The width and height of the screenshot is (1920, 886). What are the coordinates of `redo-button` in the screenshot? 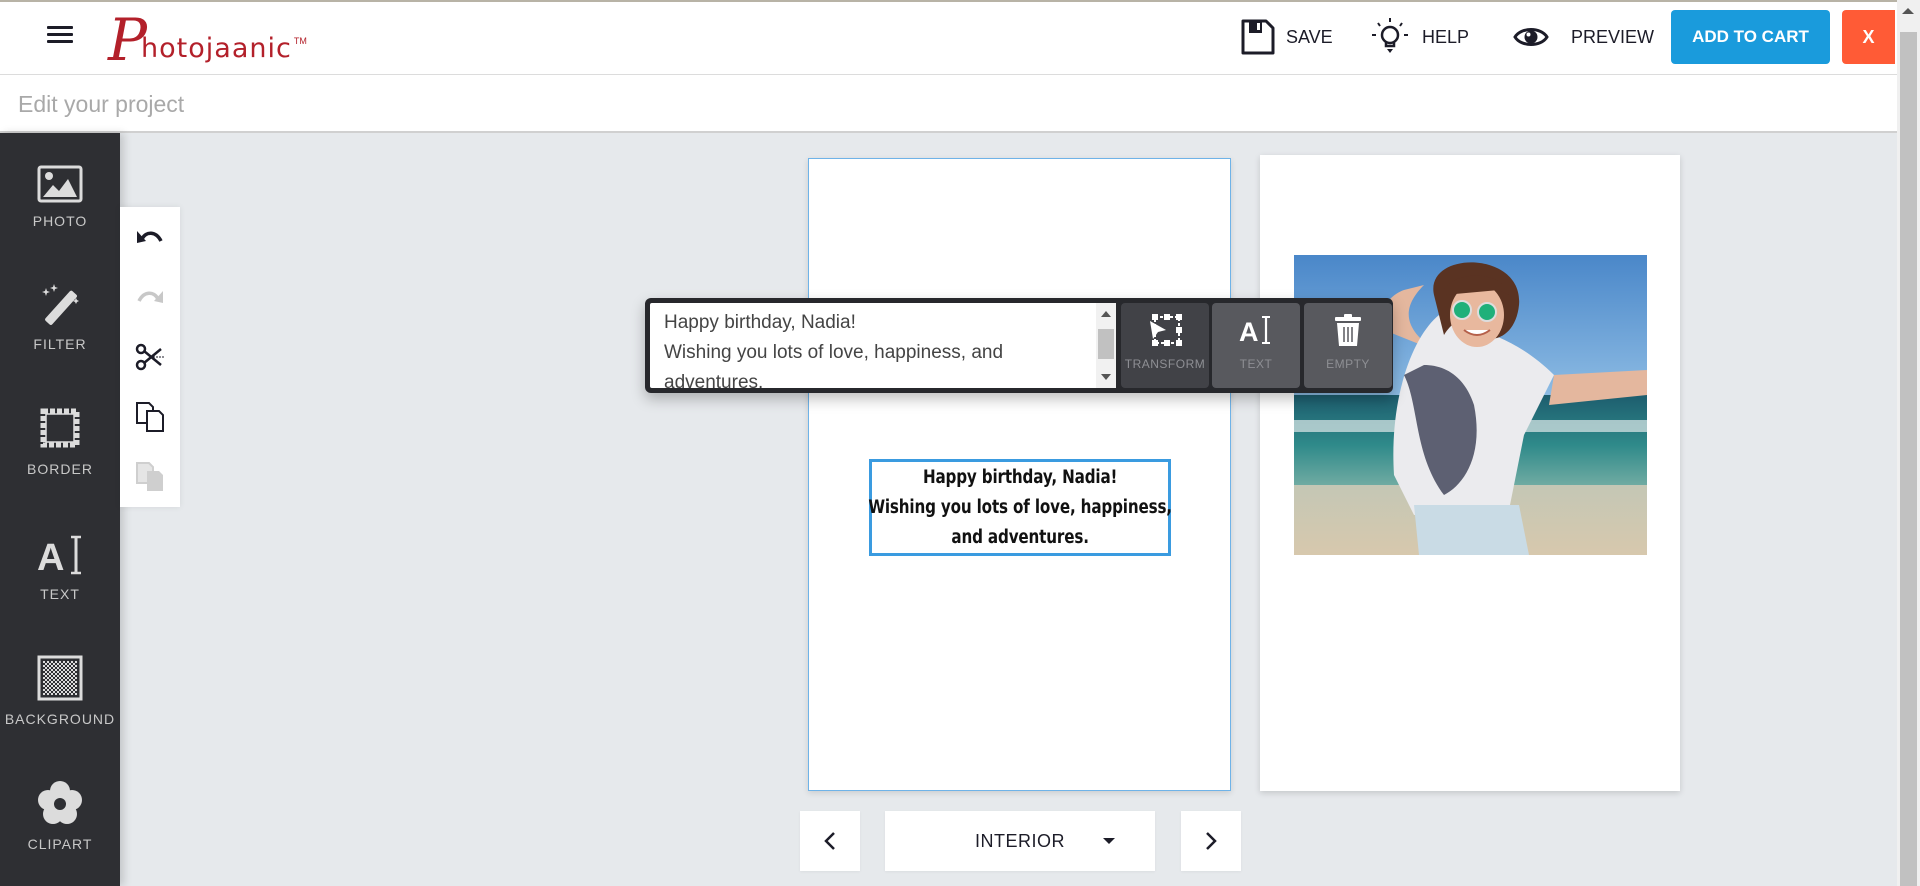 It's located at (150, 297).